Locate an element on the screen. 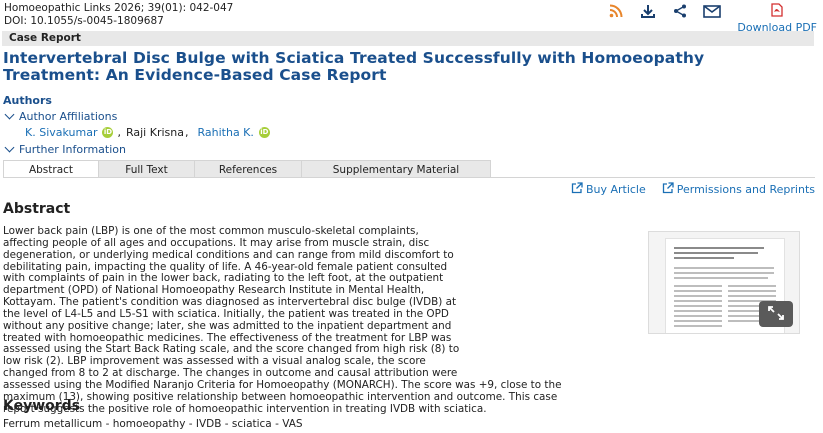  buy-article-label: Buy Article is located at coordinates (615, 189).